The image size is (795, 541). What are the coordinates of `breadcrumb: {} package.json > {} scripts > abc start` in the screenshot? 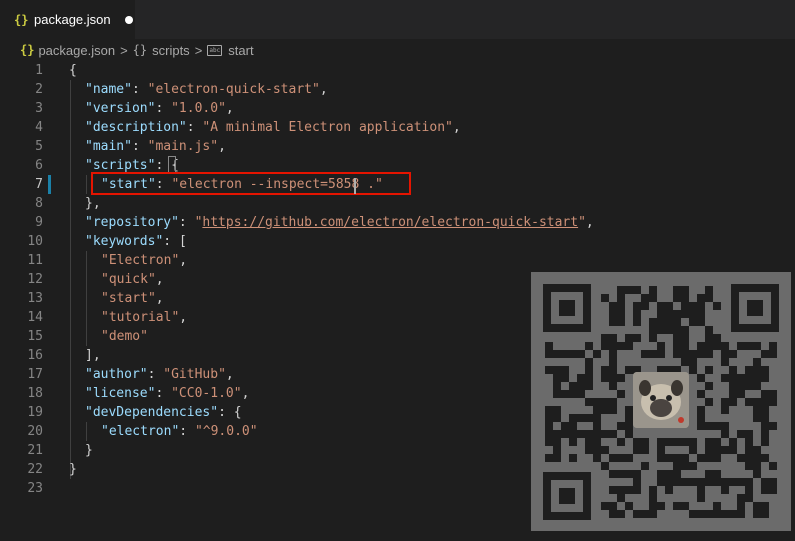 It's located at (397, 50).